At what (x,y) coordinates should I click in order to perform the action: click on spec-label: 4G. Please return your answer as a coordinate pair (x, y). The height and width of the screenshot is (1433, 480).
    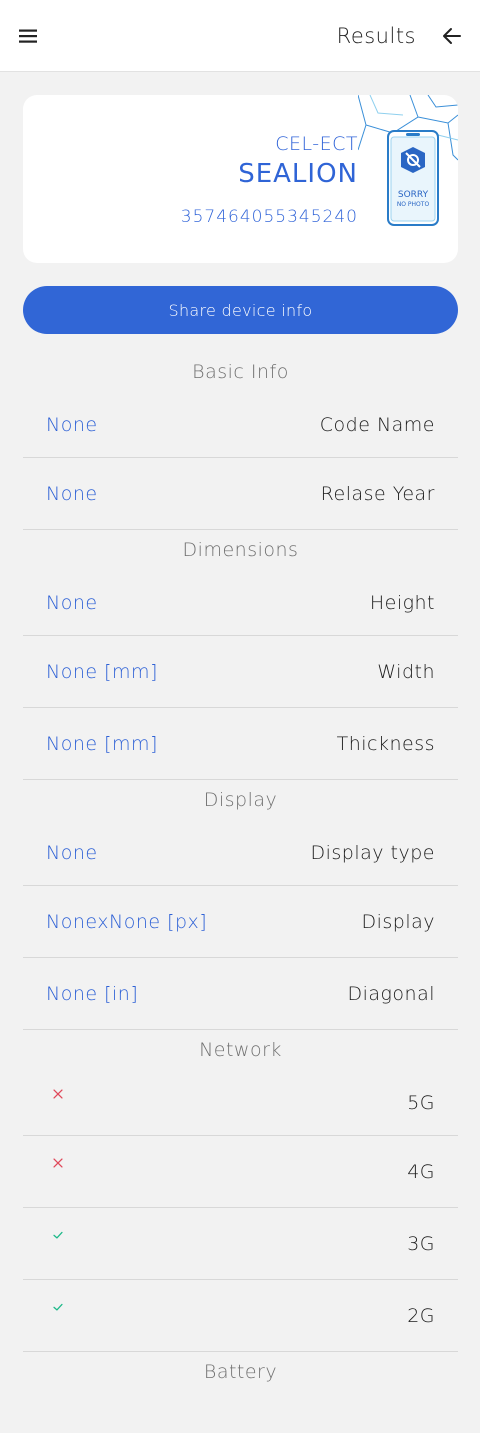
    Looking at the image, I should click on (421, 1171).